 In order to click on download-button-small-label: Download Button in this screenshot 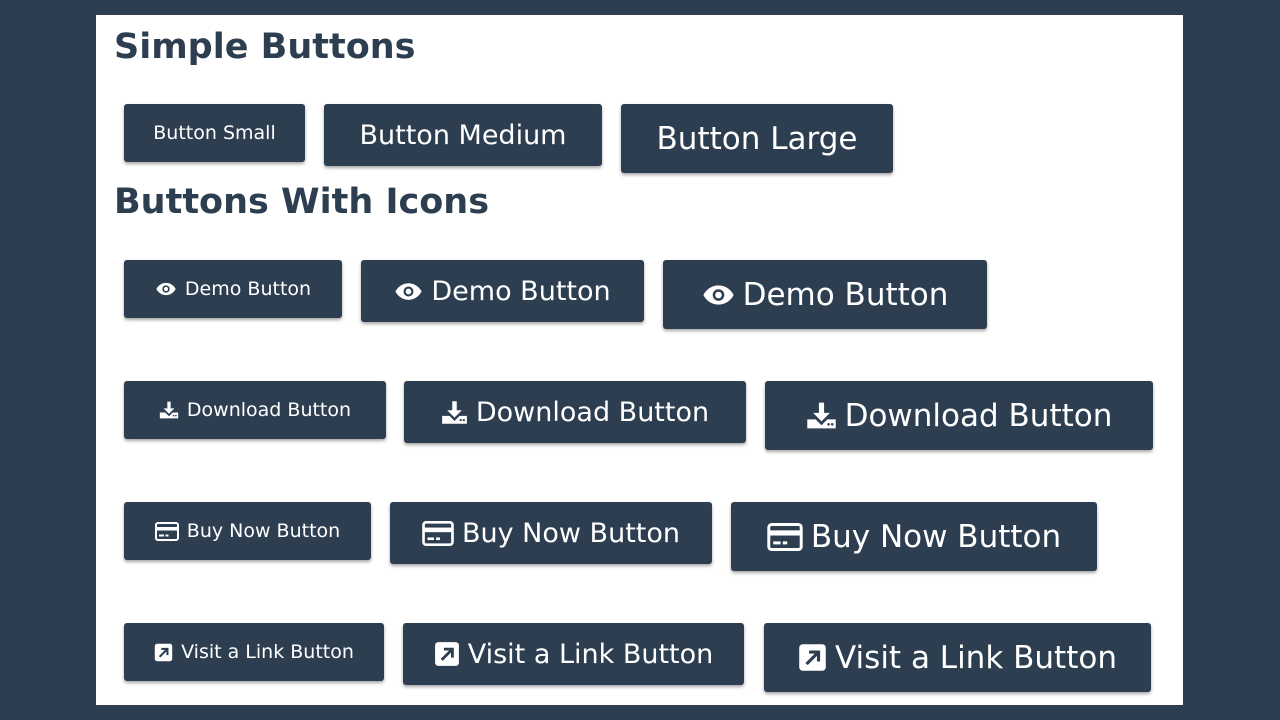, I will do `click(269, 410)`.